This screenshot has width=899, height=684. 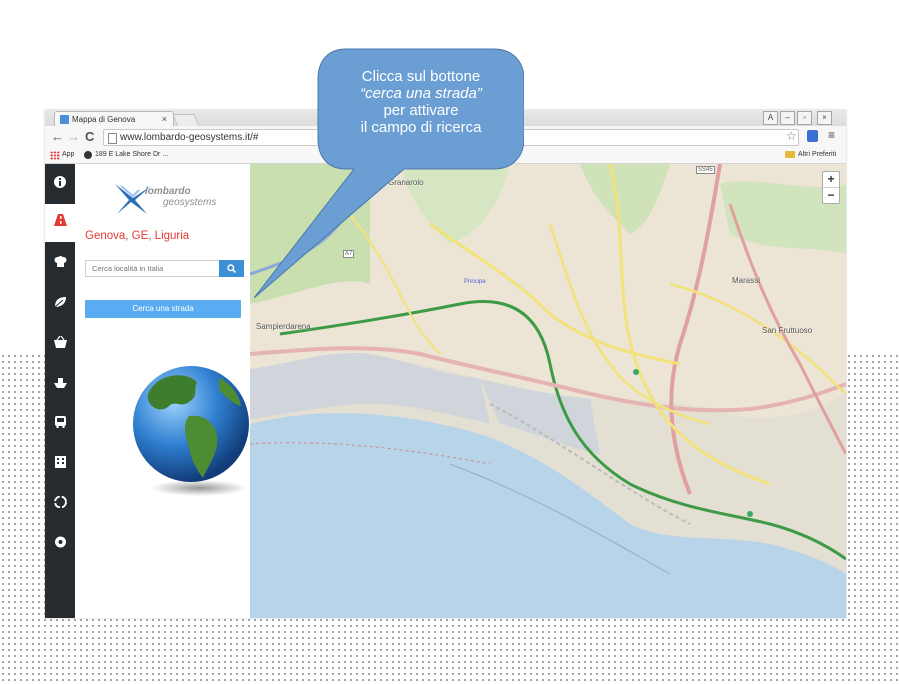 I want to click on tab-close-icon: ×, so click(x=164, y=119).